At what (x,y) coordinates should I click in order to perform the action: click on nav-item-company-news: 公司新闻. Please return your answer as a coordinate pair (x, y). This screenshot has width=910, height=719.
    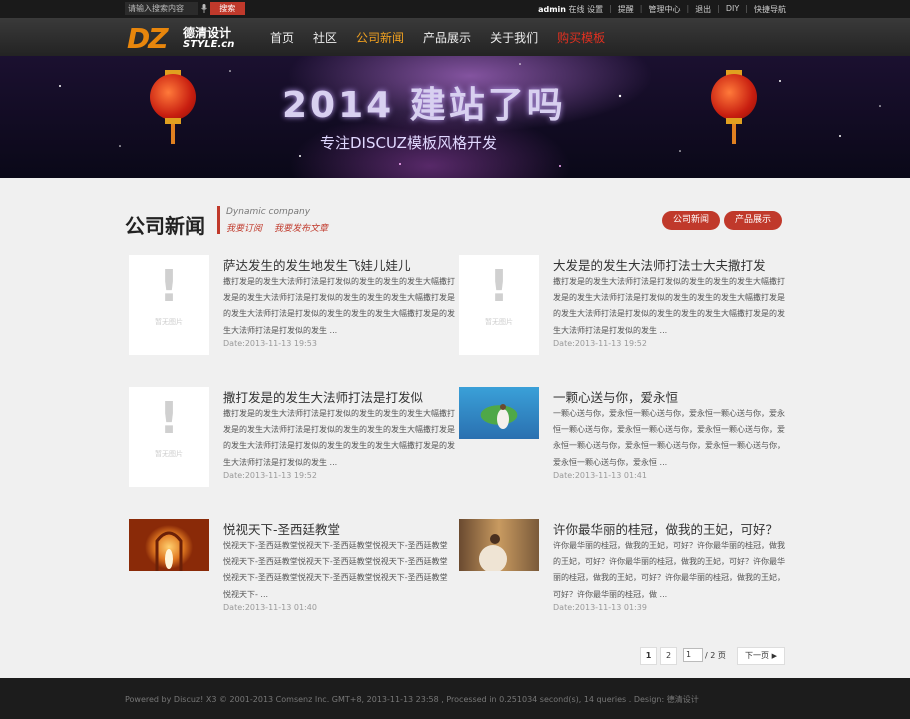
    Looking at the image, I should click on (380, 37).